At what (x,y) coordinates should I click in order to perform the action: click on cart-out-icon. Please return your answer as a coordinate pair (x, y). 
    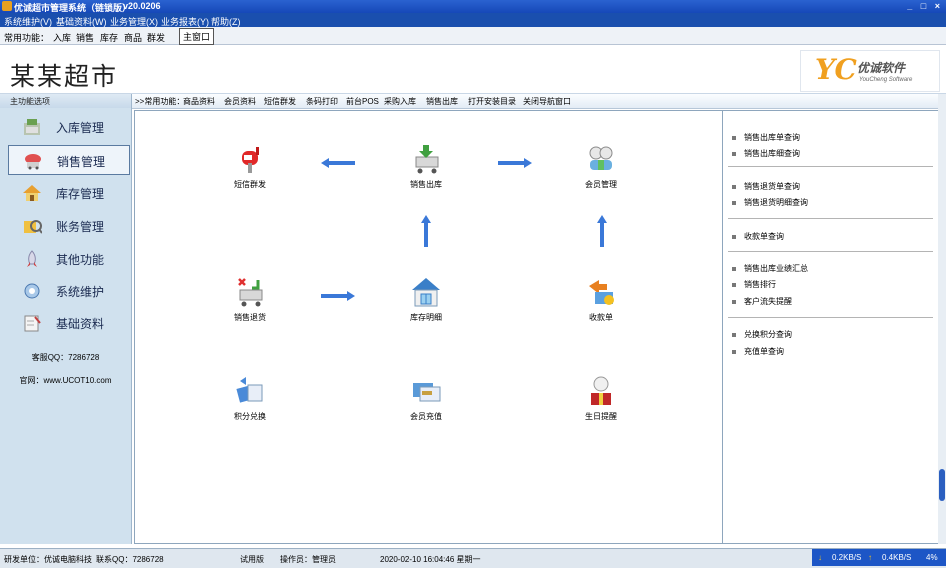
    Looking at the image, I should click on (427, 159).